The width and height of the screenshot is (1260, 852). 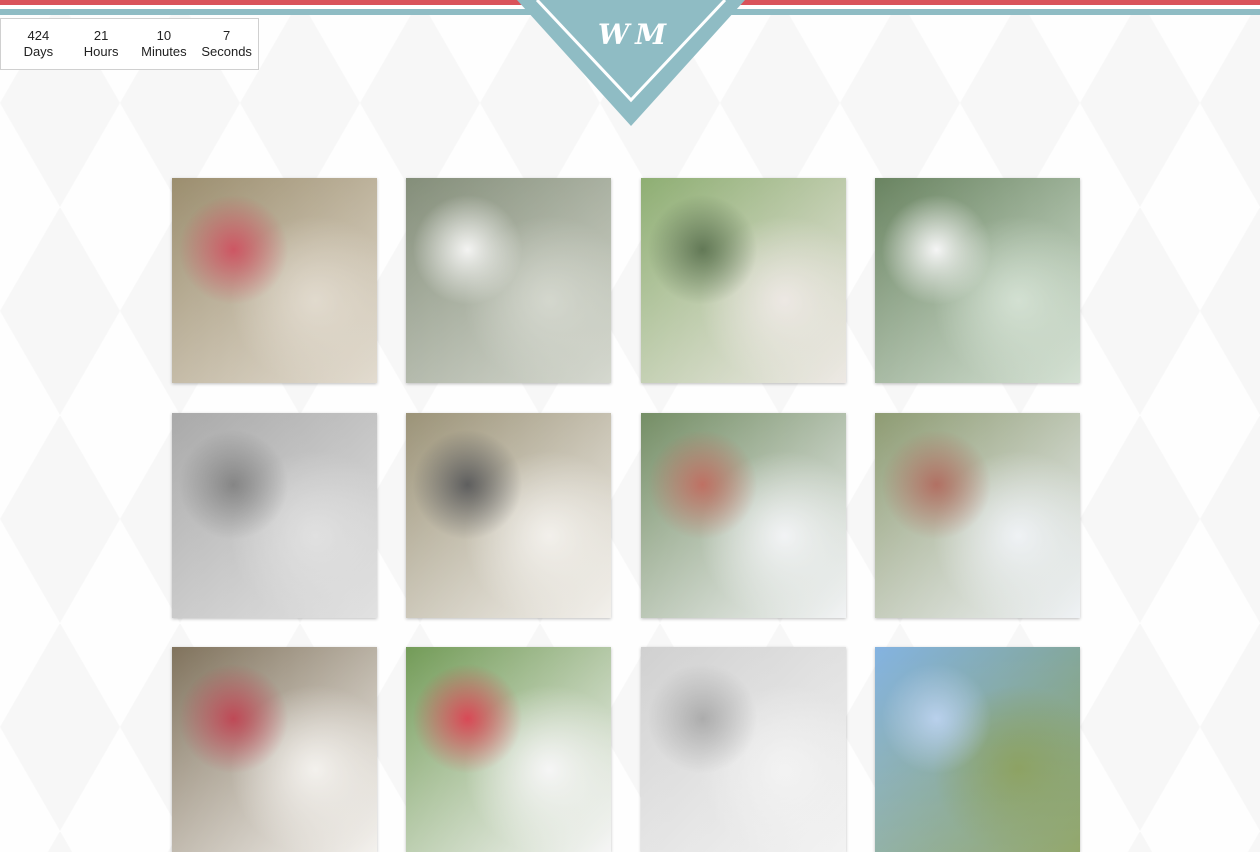 I want to click on countdown-minutes: 10 Minutes, so click(x=164, y=44).